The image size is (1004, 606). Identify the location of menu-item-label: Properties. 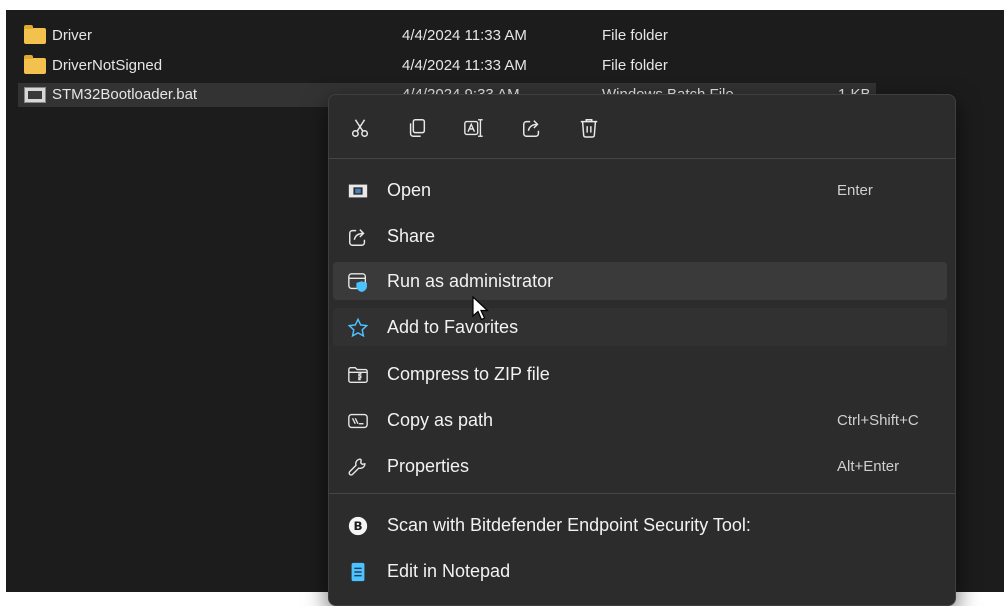
(428, 466).